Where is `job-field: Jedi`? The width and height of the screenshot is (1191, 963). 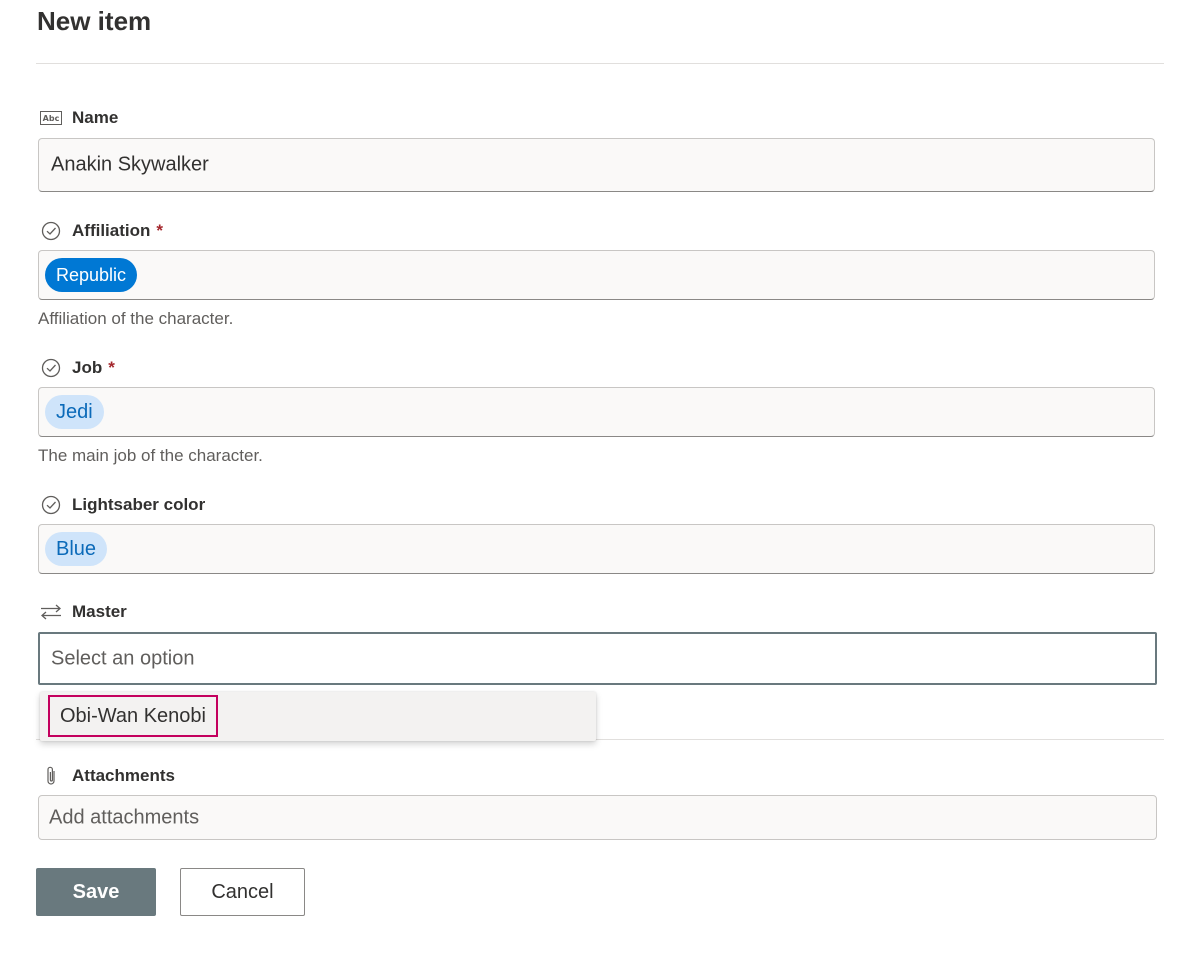 job-field: Jedi is located at coordinates (596, 412).